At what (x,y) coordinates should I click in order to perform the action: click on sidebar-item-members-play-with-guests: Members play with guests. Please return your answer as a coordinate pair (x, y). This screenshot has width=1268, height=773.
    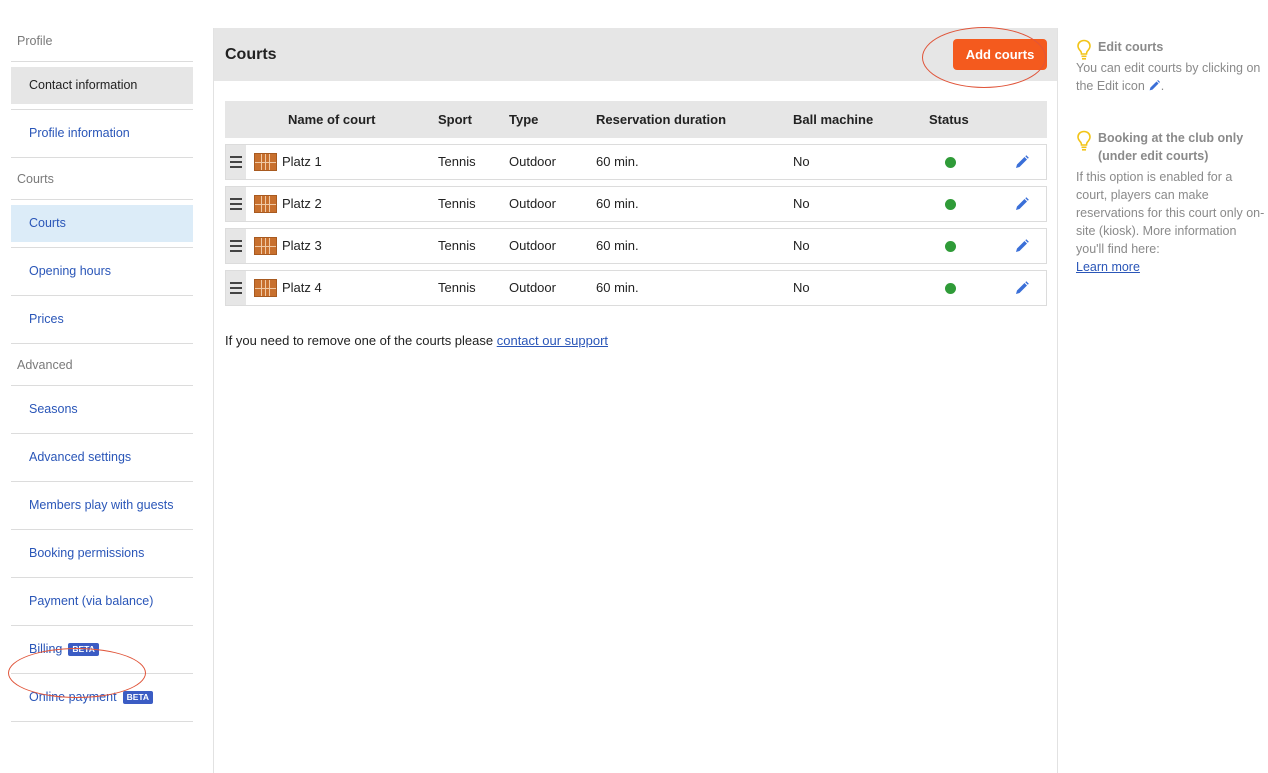
    Looking at the image, I should click on (102, 506).